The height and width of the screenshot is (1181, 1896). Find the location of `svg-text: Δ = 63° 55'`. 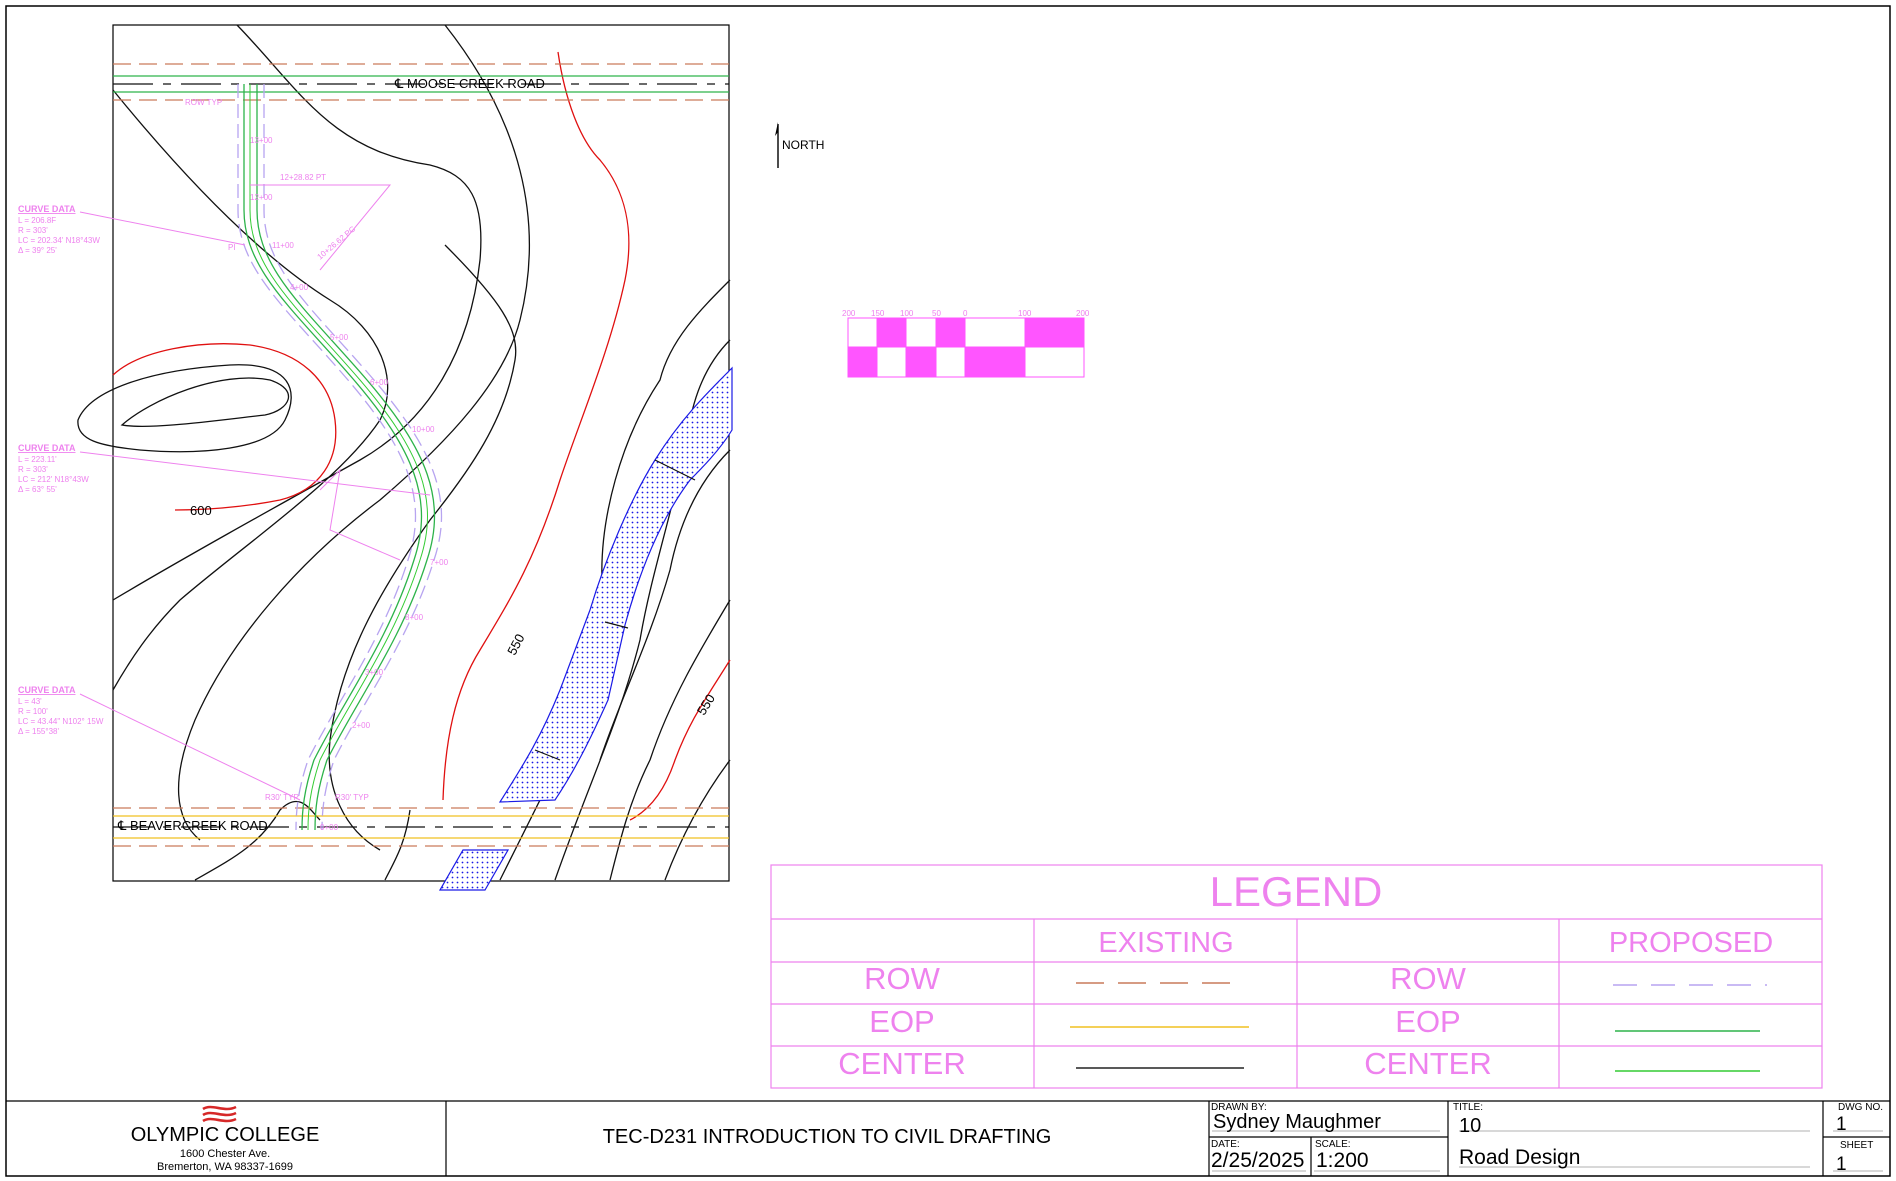

svg-text: Δ = 63° 55' is located at coordinates (37, 489).